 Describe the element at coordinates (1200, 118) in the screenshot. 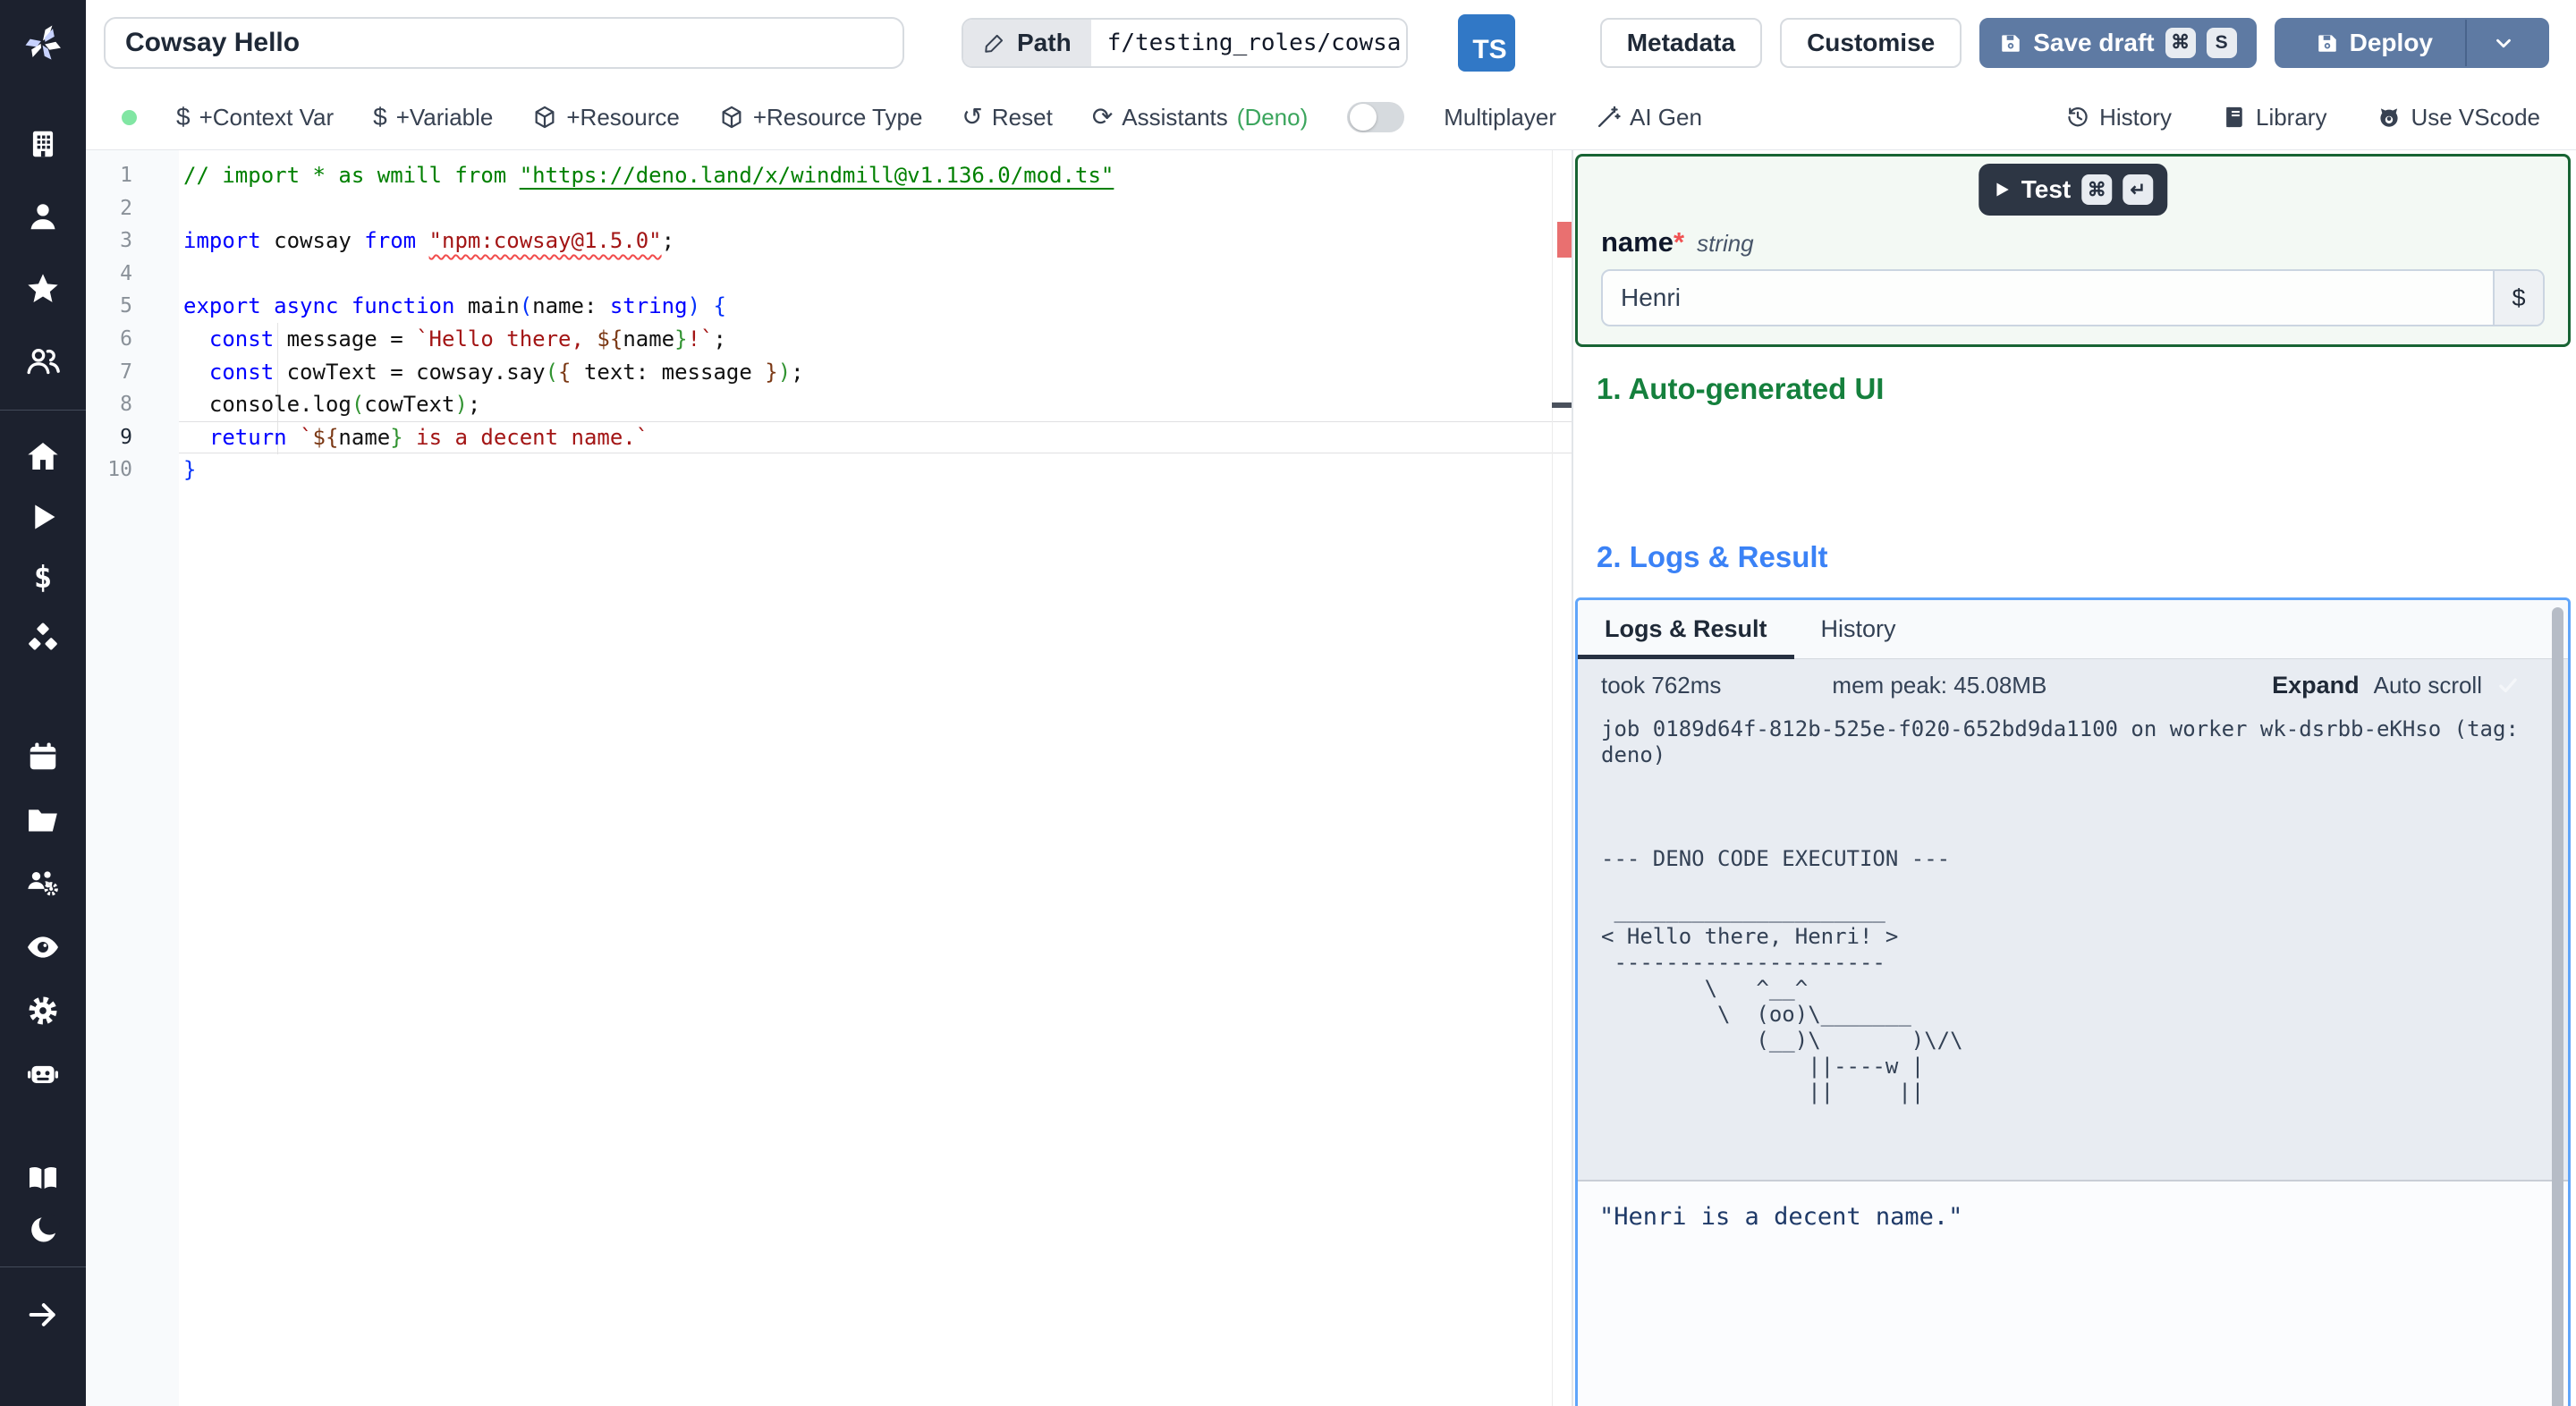

I see `assistants-button: ⟳ Assistants (Deno)` at that location.